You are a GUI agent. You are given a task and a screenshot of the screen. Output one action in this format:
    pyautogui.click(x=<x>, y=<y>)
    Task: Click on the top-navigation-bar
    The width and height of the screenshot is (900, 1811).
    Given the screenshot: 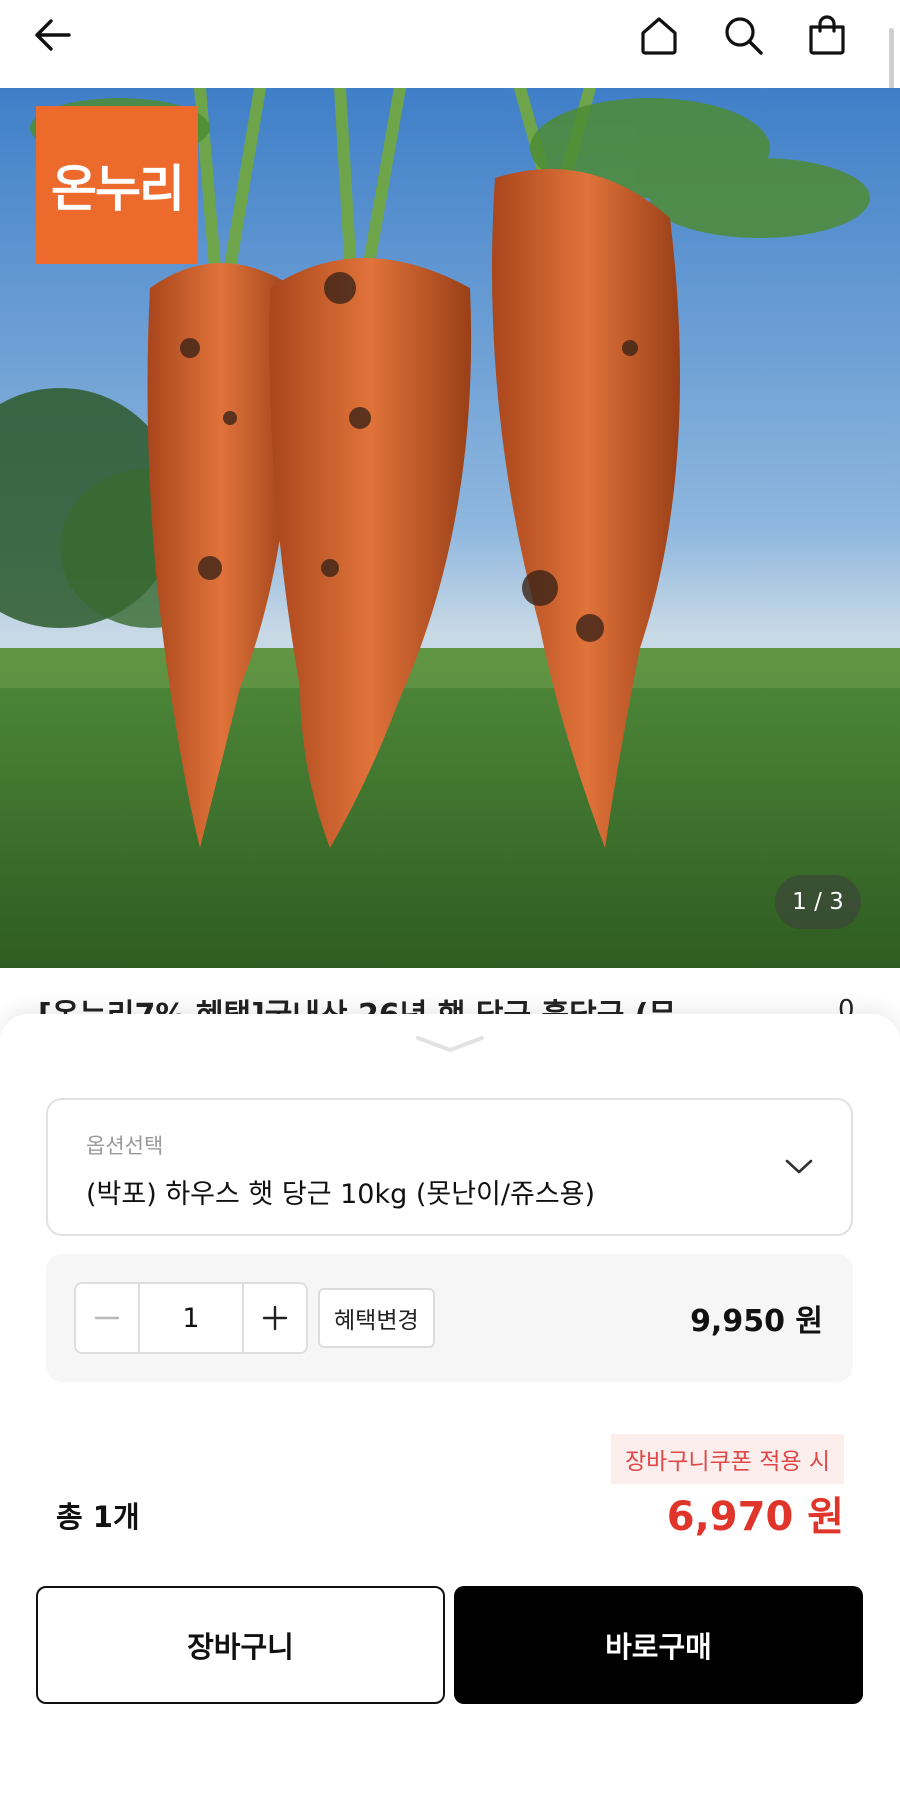 What is the action you would take?
    pyautogui.click(x=450, y=64)
    